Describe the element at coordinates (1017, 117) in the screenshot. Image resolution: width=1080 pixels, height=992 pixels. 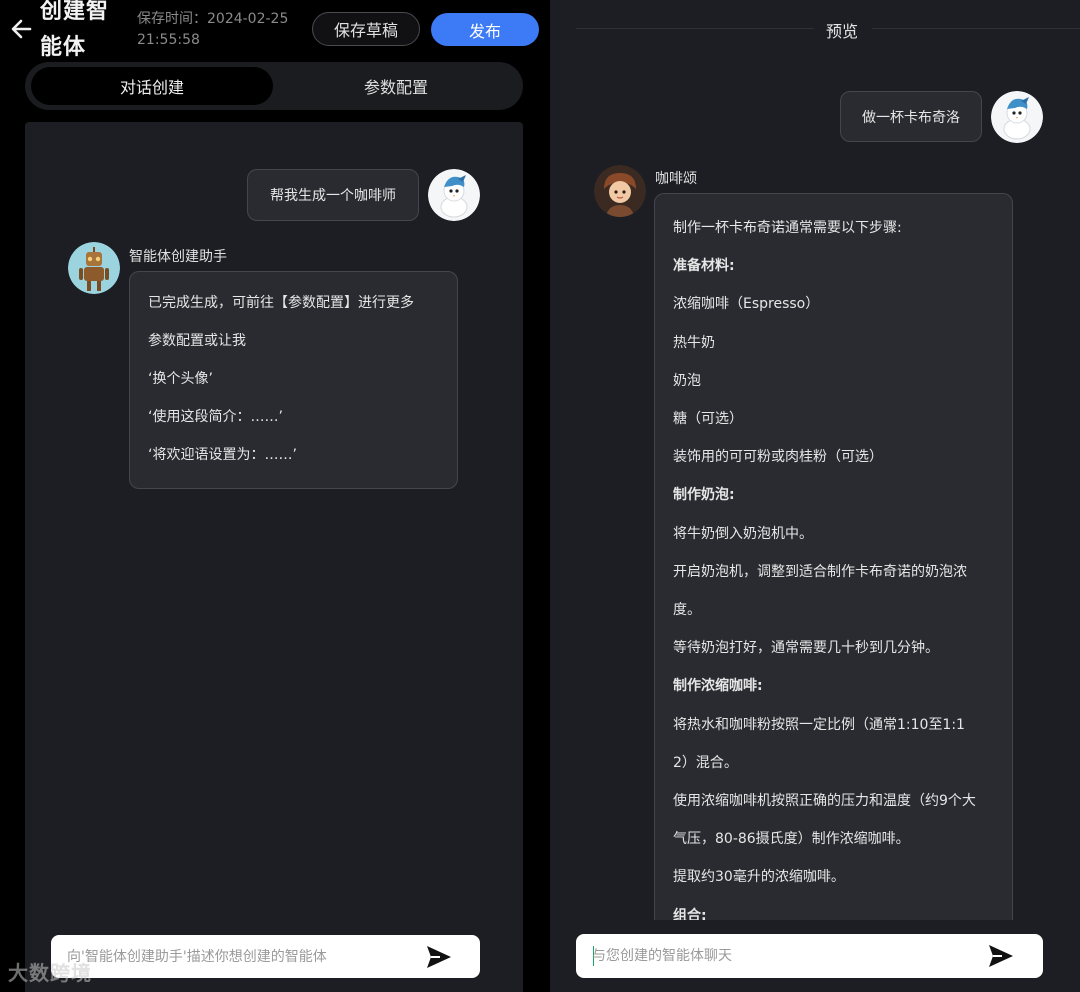
I see `preview-user-avatar` at that location.